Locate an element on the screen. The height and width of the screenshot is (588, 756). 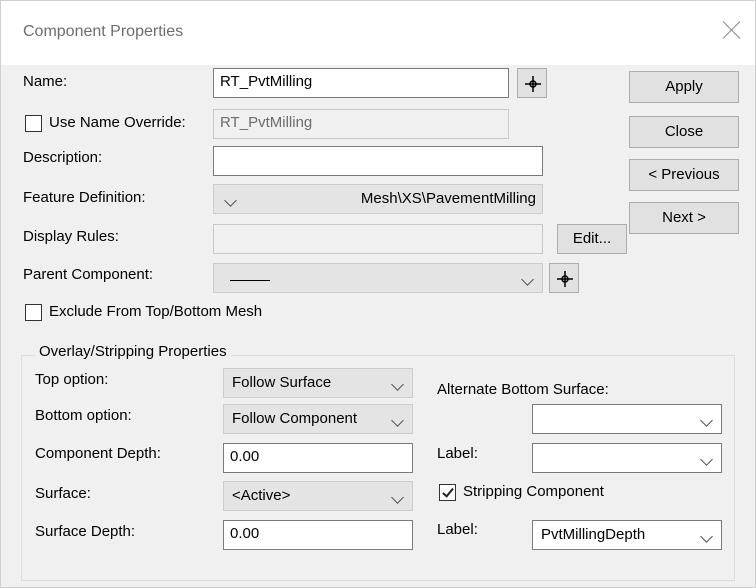
close-button: Close is located at coordinates (684, 132).